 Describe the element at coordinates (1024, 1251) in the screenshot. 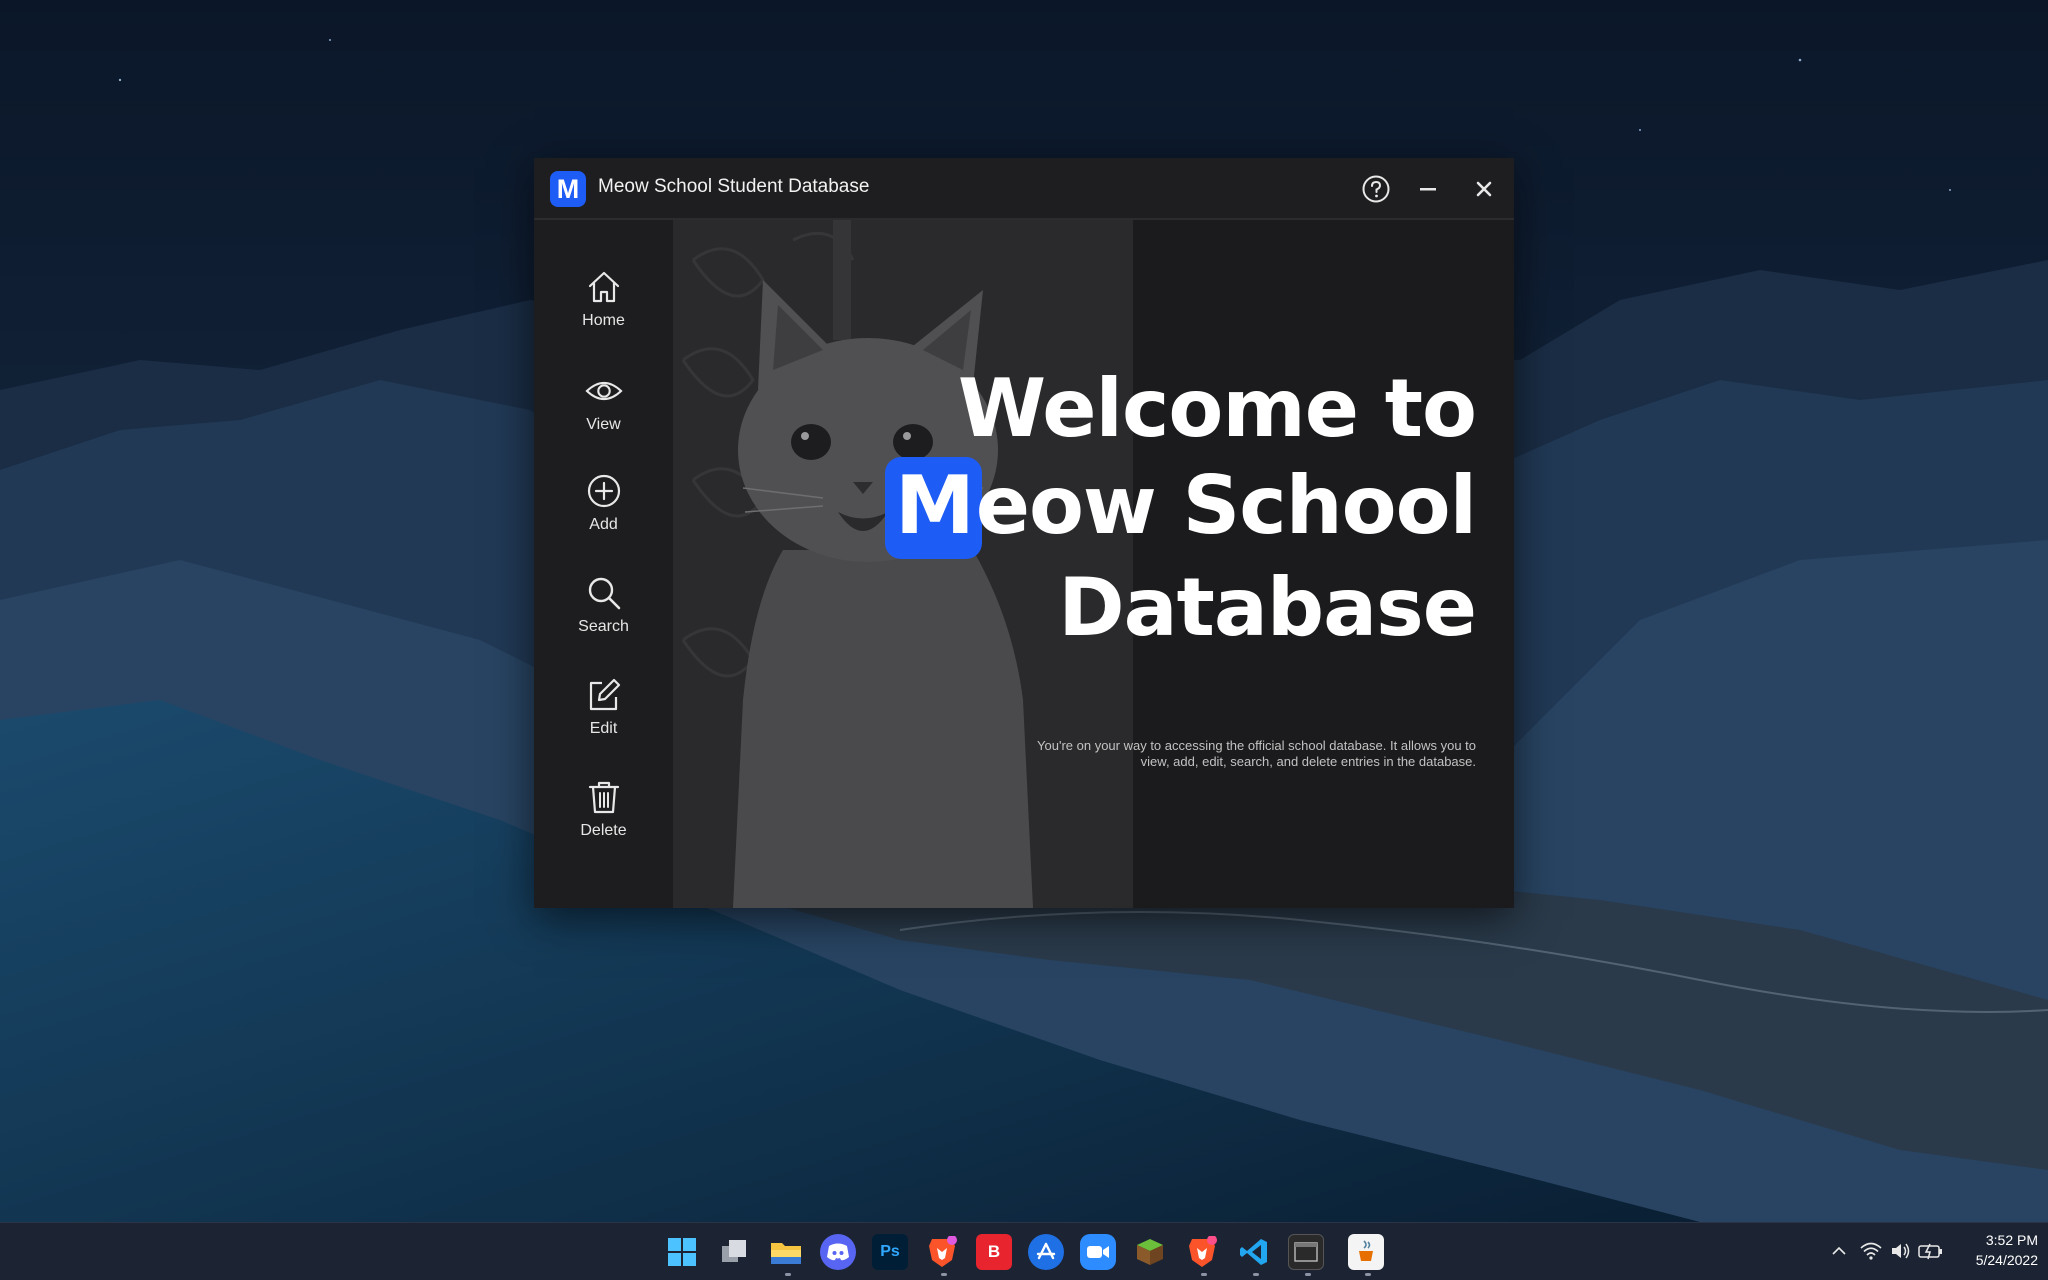

I see `taskbar: Ps B` at that location.